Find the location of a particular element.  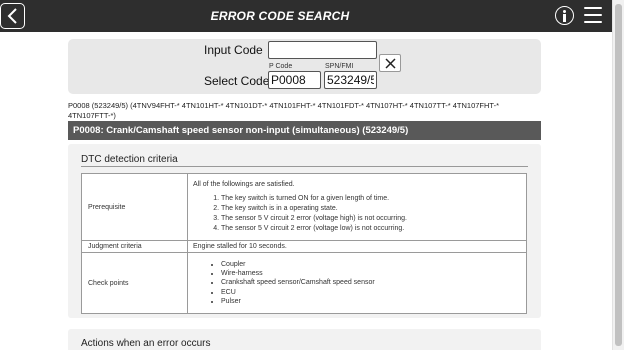

spn-fmi-label: SPN/FMI is located at coordinates (339, 66).